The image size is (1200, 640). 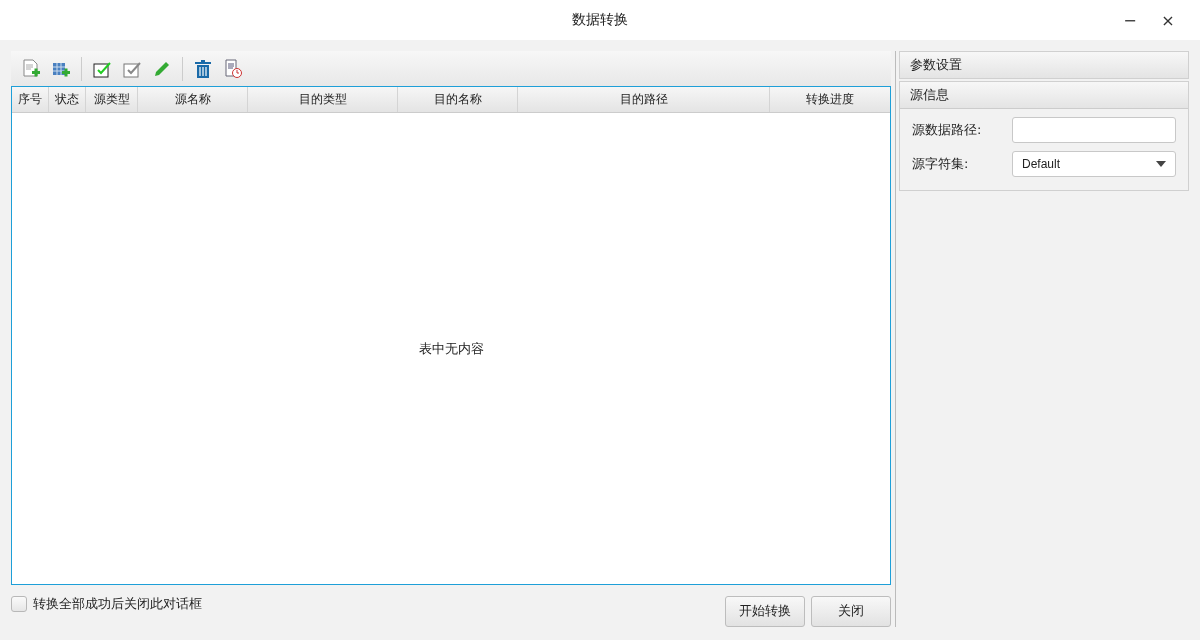 What do you see at coordinates (765, 611) in the screenshot?
I see `start-button: 开始转换` at bounding box center [765, 611].